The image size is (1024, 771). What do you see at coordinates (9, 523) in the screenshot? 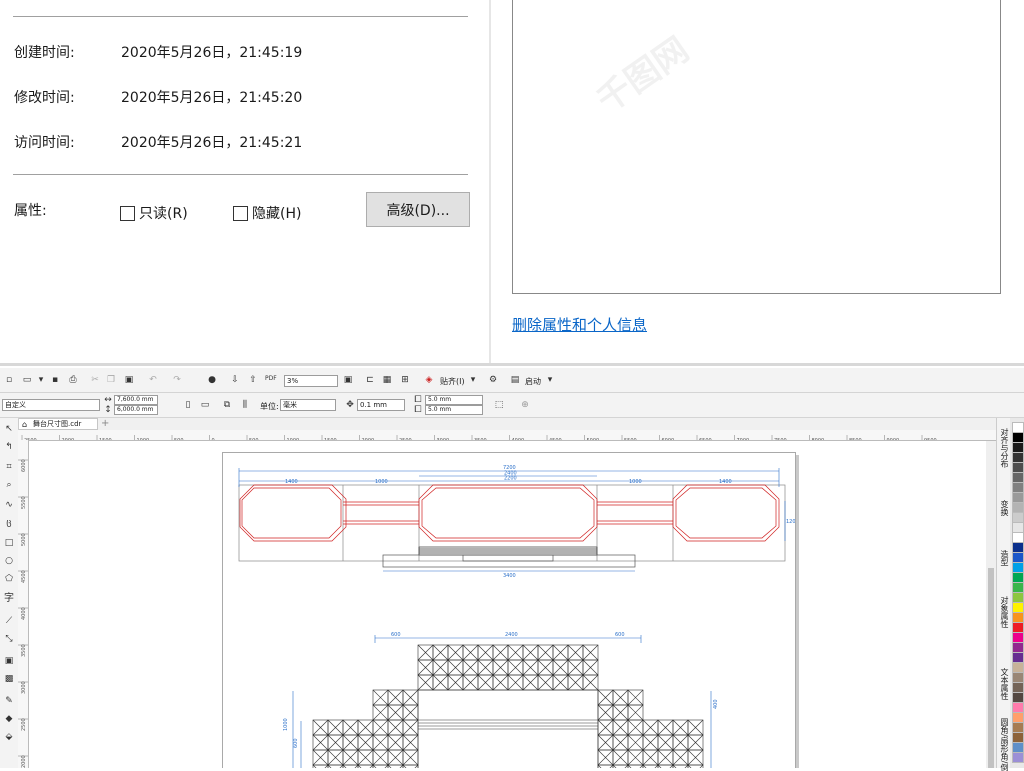
I see `artistic-media-tool-icon: ც` at bounding box center [9, 523].